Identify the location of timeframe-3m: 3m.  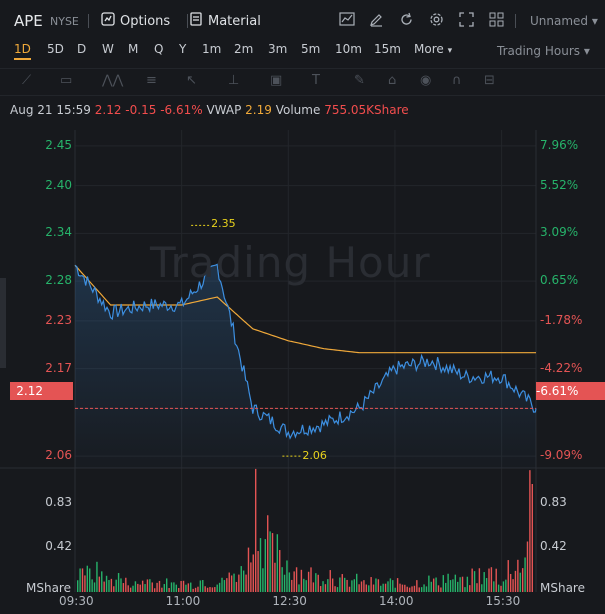
(277, 49).